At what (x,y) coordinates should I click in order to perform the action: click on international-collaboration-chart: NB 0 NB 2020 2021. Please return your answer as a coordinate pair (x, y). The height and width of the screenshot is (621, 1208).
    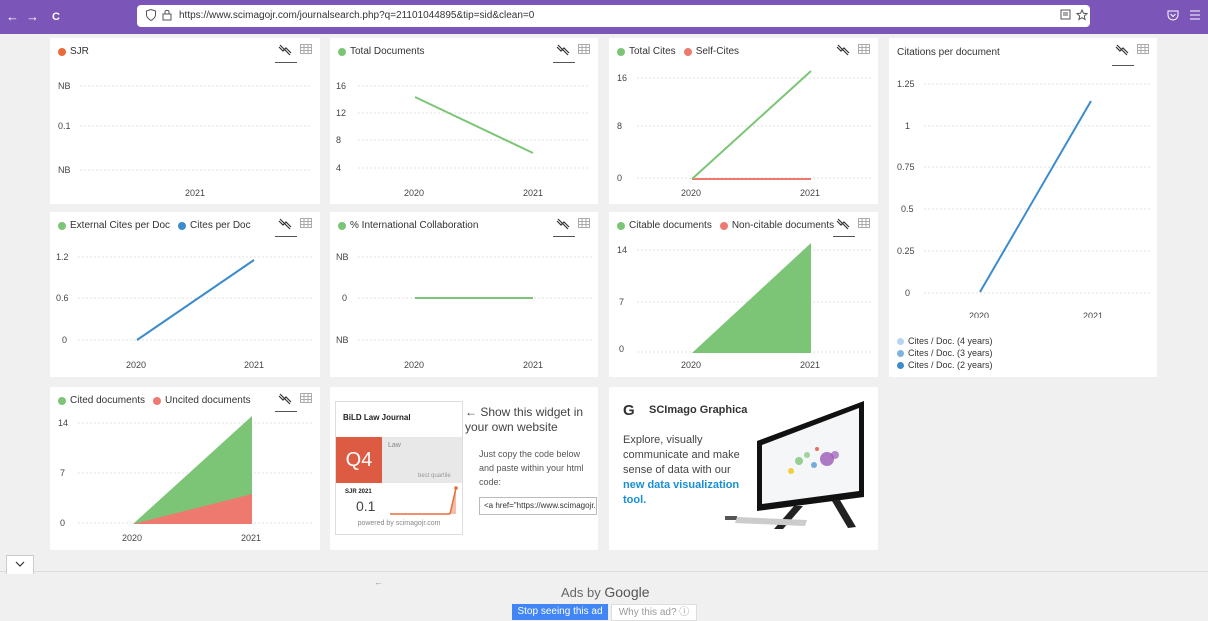
    Looking at the image, I should click on (464, 311).